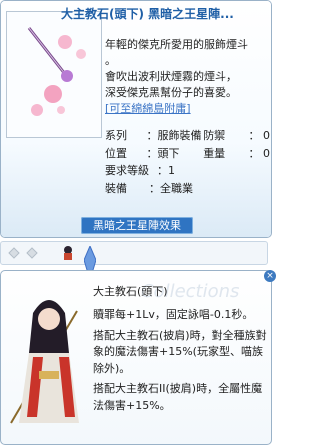 The height and width of the screenshot is (445, 320). Describe the element at coordinates (44, 362) in the screenshot. I see `card-character-illustration` at that location.